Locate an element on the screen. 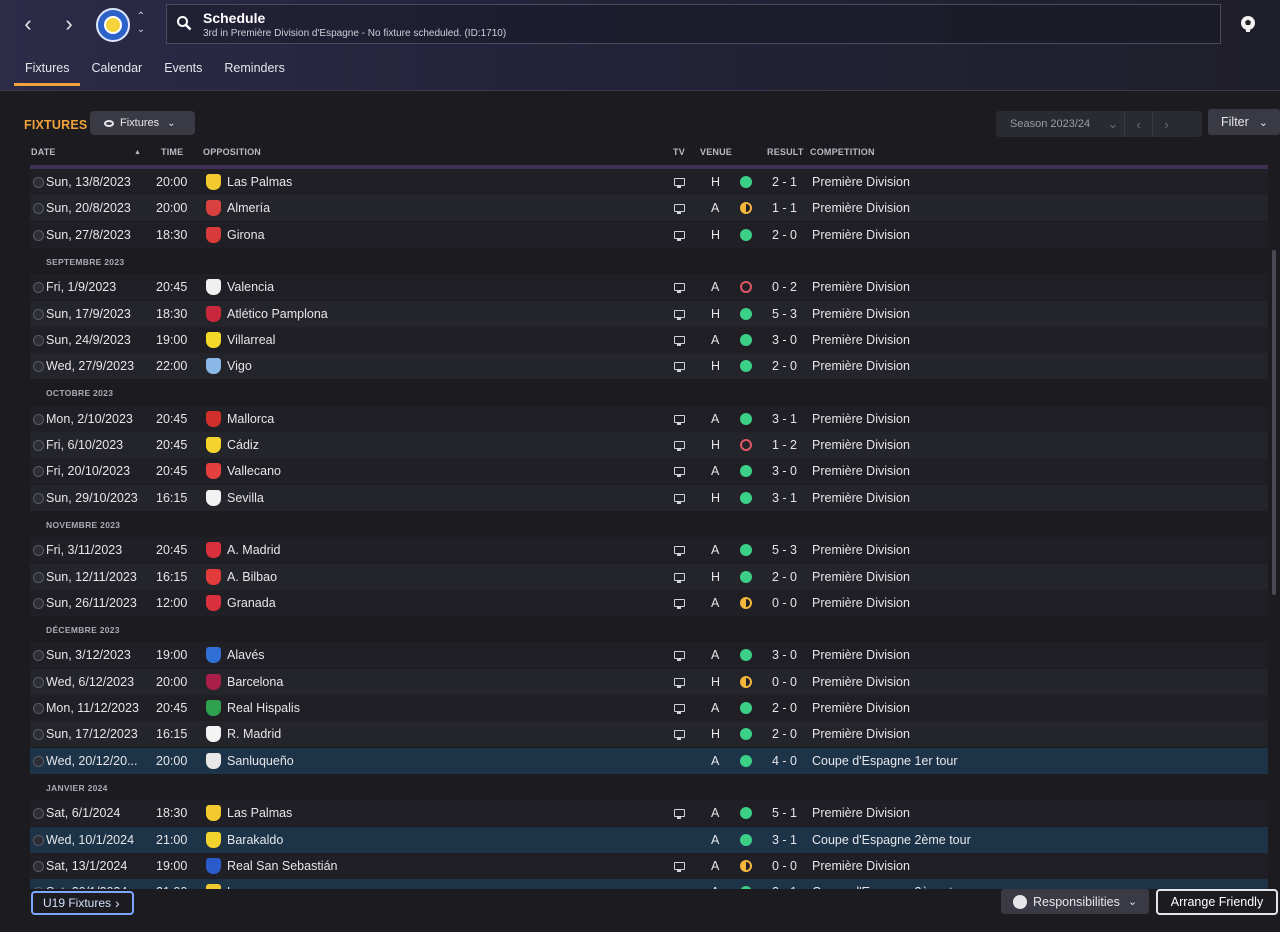  opposition-link: Barcelona is located at coordinates (255, 682).